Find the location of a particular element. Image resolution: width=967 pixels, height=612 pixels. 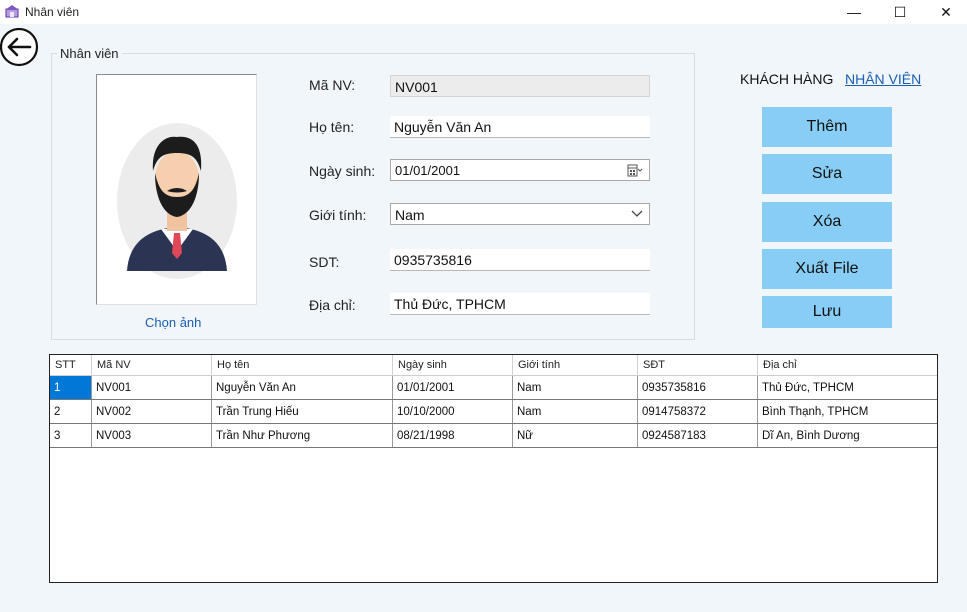

table-cell: 3 is located at coordinates (70, 435).